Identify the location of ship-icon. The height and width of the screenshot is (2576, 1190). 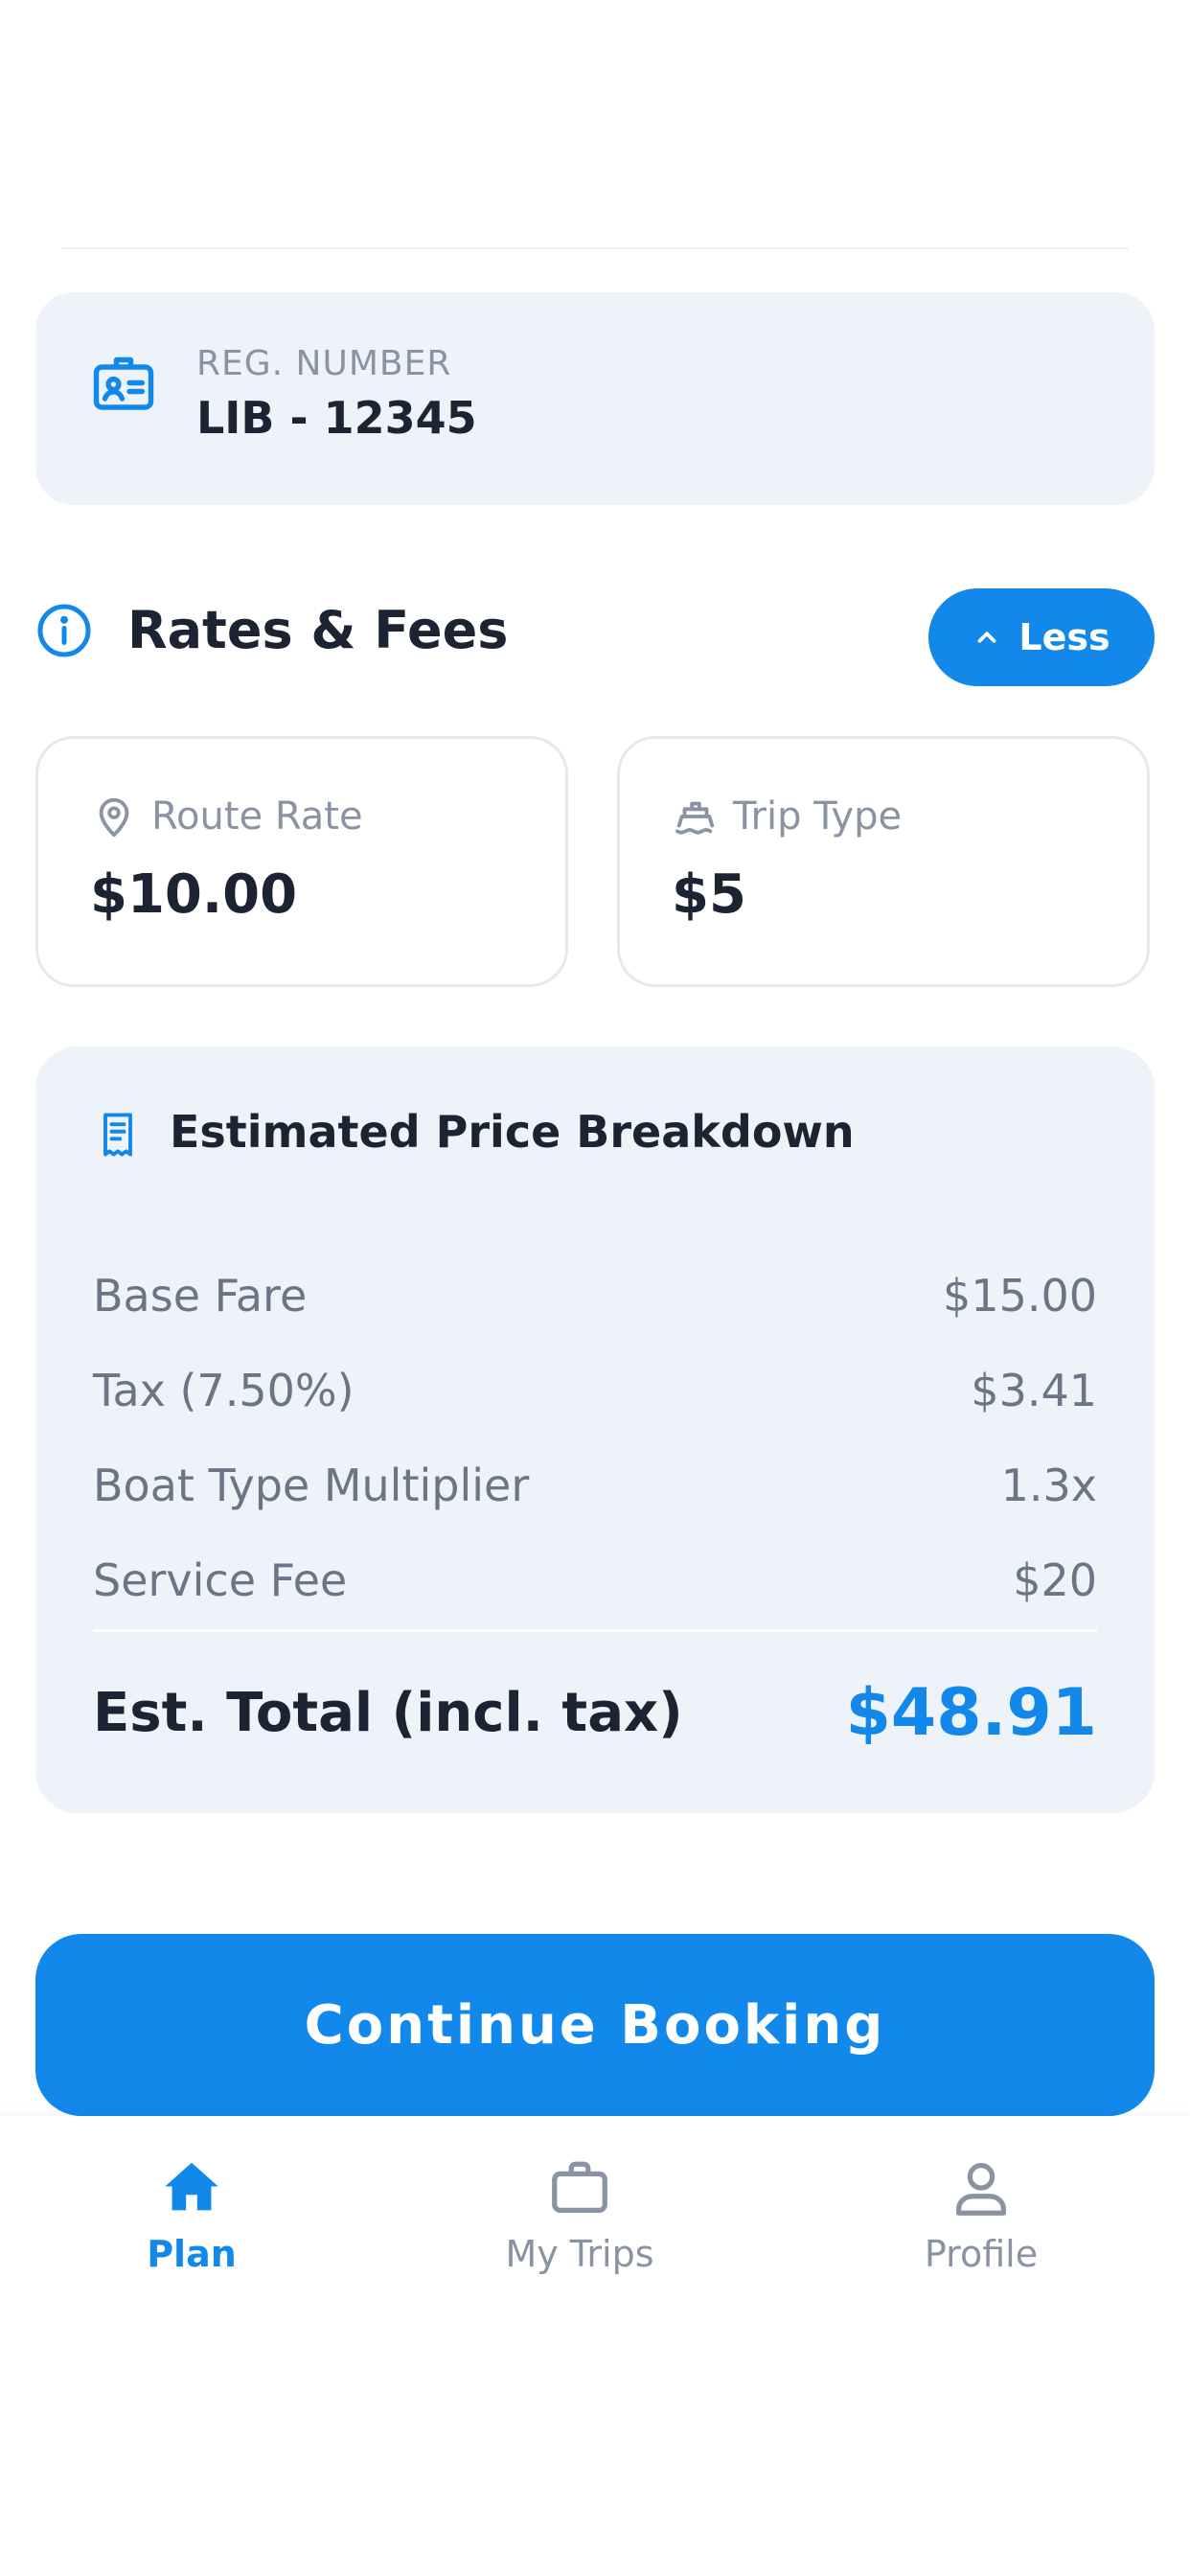
(695, 818).